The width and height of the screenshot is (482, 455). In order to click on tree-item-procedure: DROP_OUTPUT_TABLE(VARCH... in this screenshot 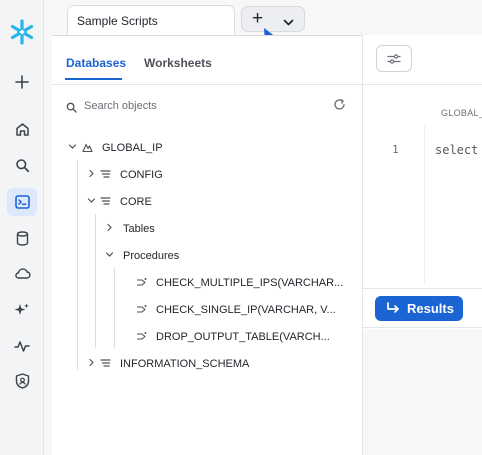, I will do `click(207, 337)`.